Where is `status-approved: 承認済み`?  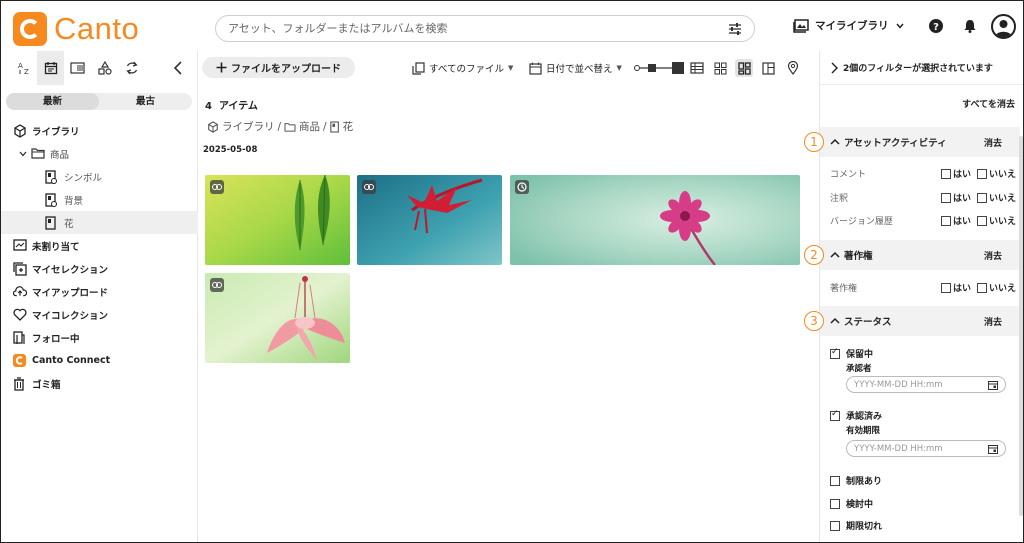 status-approved: 承認済み is located at coordinates (856, 415).